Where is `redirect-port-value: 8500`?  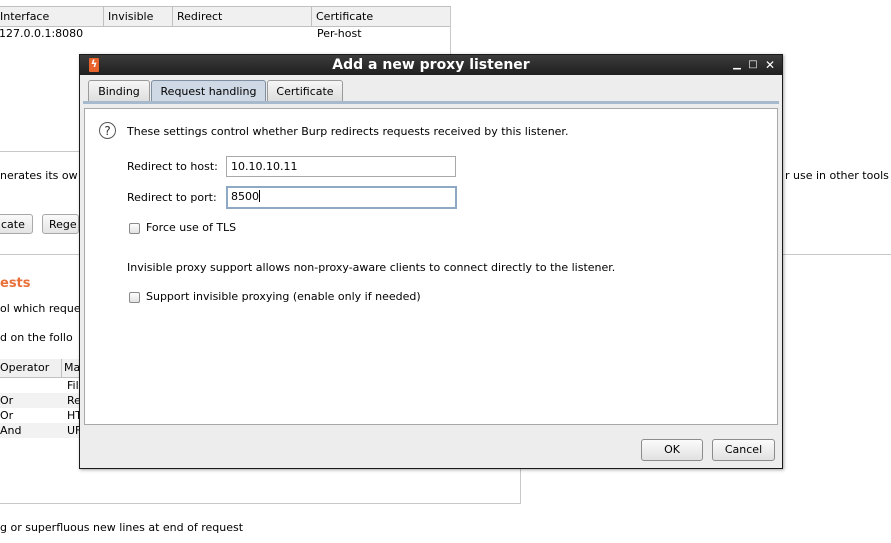
redirect-port-value: 8500 is located at coordinates (245, 196).